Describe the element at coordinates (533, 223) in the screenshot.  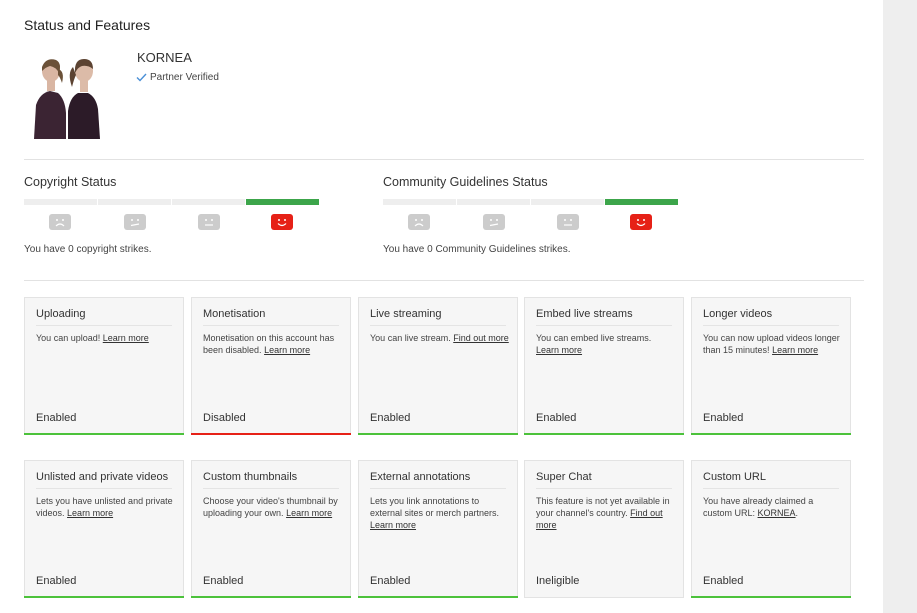
I see `community-faces` at that location.